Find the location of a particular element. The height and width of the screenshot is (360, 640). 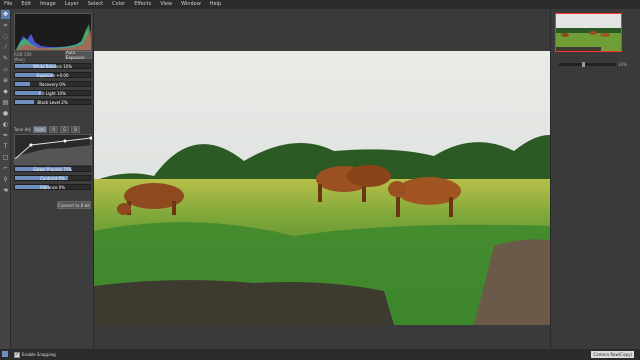

menu-view: View is located at coordinates (166, 4).